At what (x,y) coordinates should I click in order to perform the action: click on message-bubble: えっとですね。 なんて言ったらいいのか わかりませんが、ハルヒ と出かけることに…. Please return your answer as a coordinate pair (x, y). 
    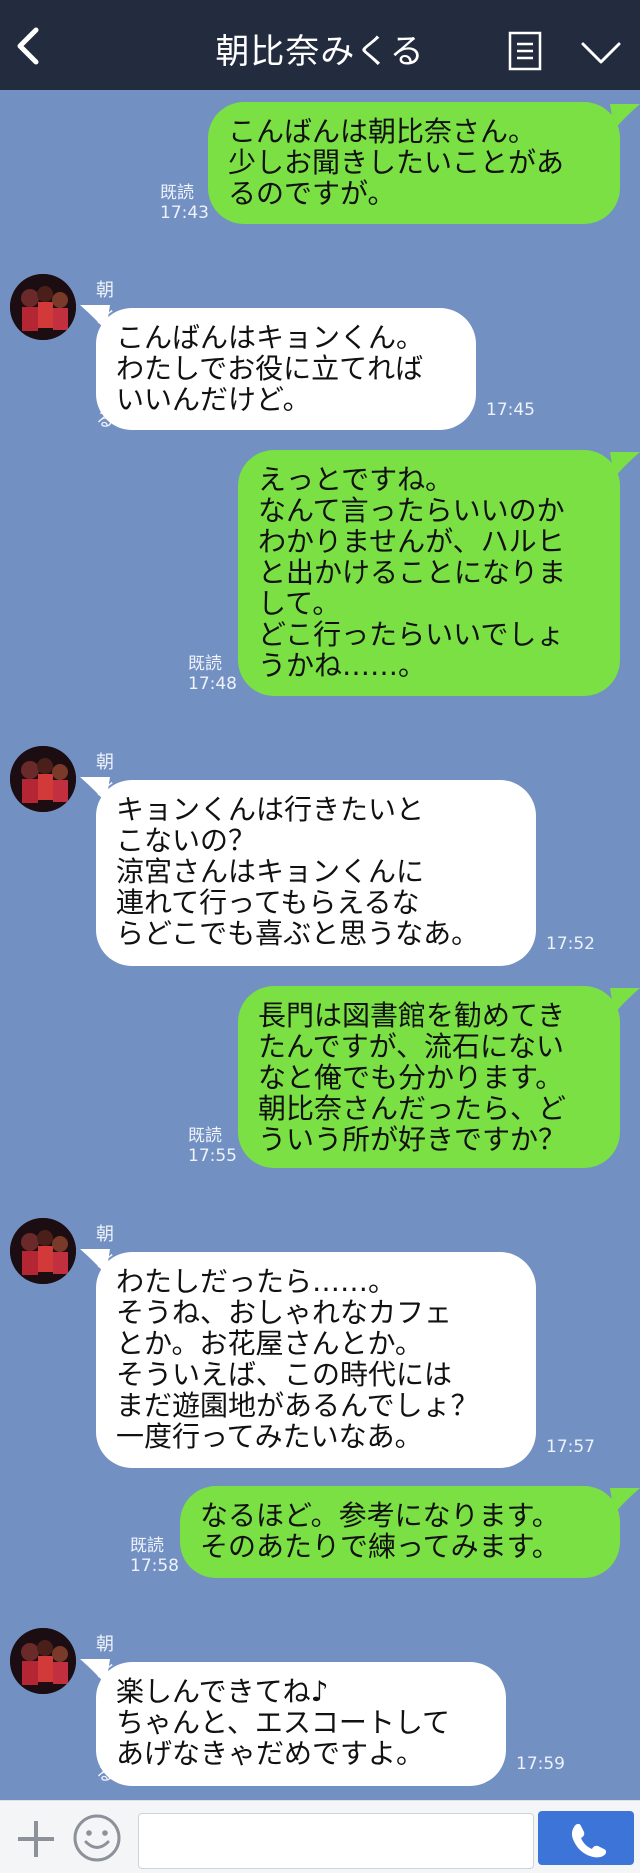
    Looking at the image, I should click on (429, 573).